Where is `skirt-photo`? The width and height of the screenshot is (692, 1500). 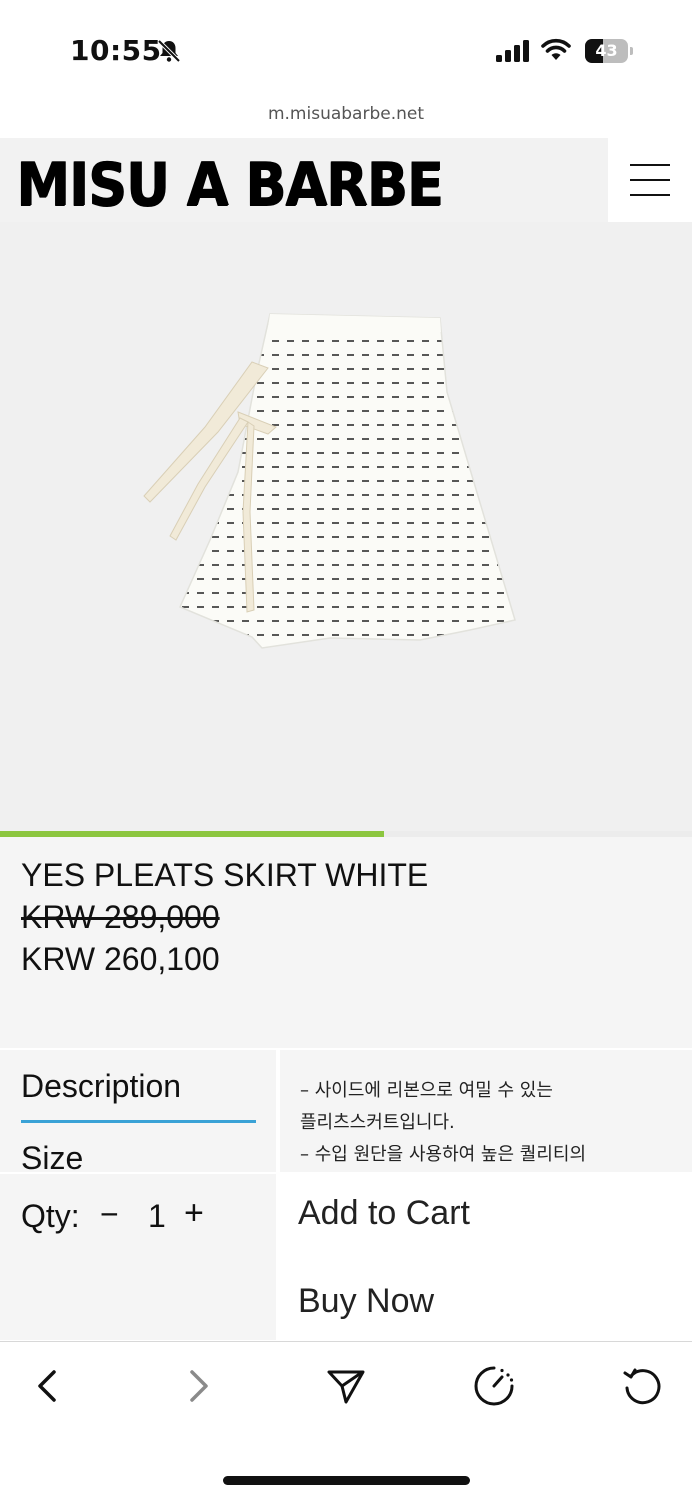 skirt-photo is located at coordinates (329, 481).